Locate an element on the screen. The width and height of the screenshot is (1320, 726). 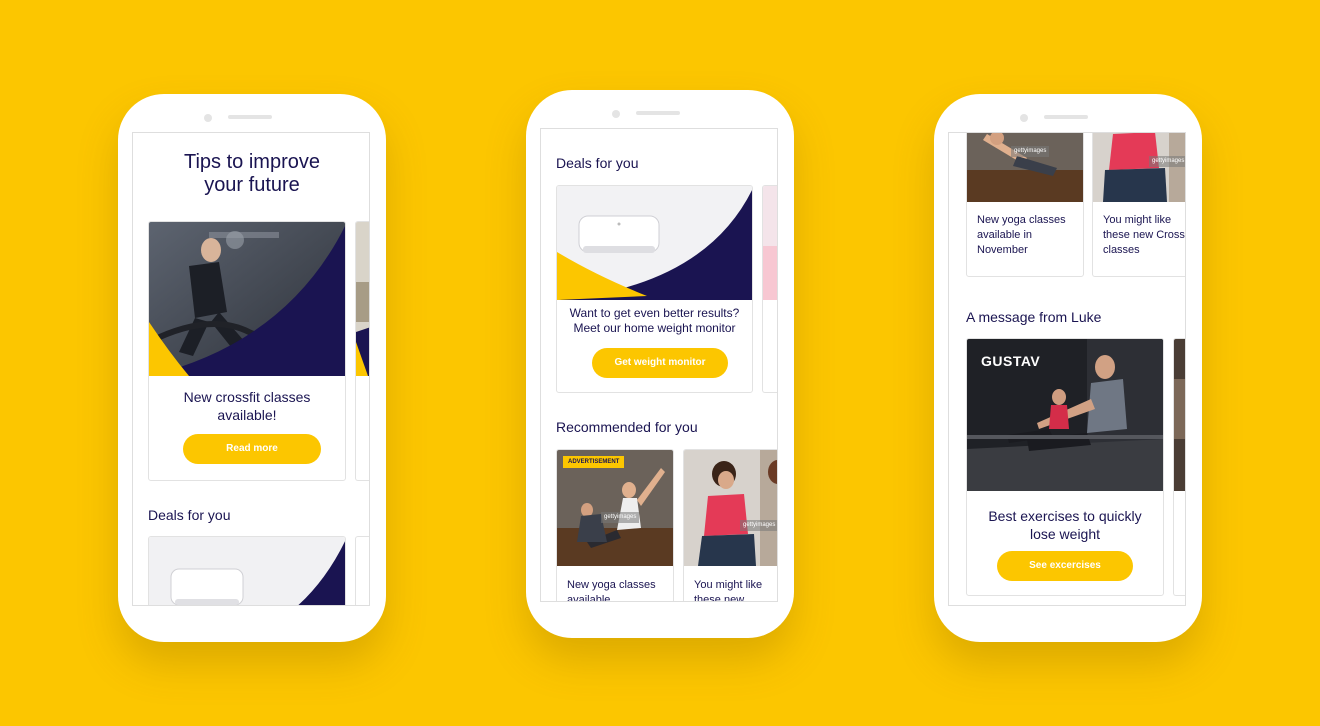
deals-card-preview is located at coordinates (247, 570).